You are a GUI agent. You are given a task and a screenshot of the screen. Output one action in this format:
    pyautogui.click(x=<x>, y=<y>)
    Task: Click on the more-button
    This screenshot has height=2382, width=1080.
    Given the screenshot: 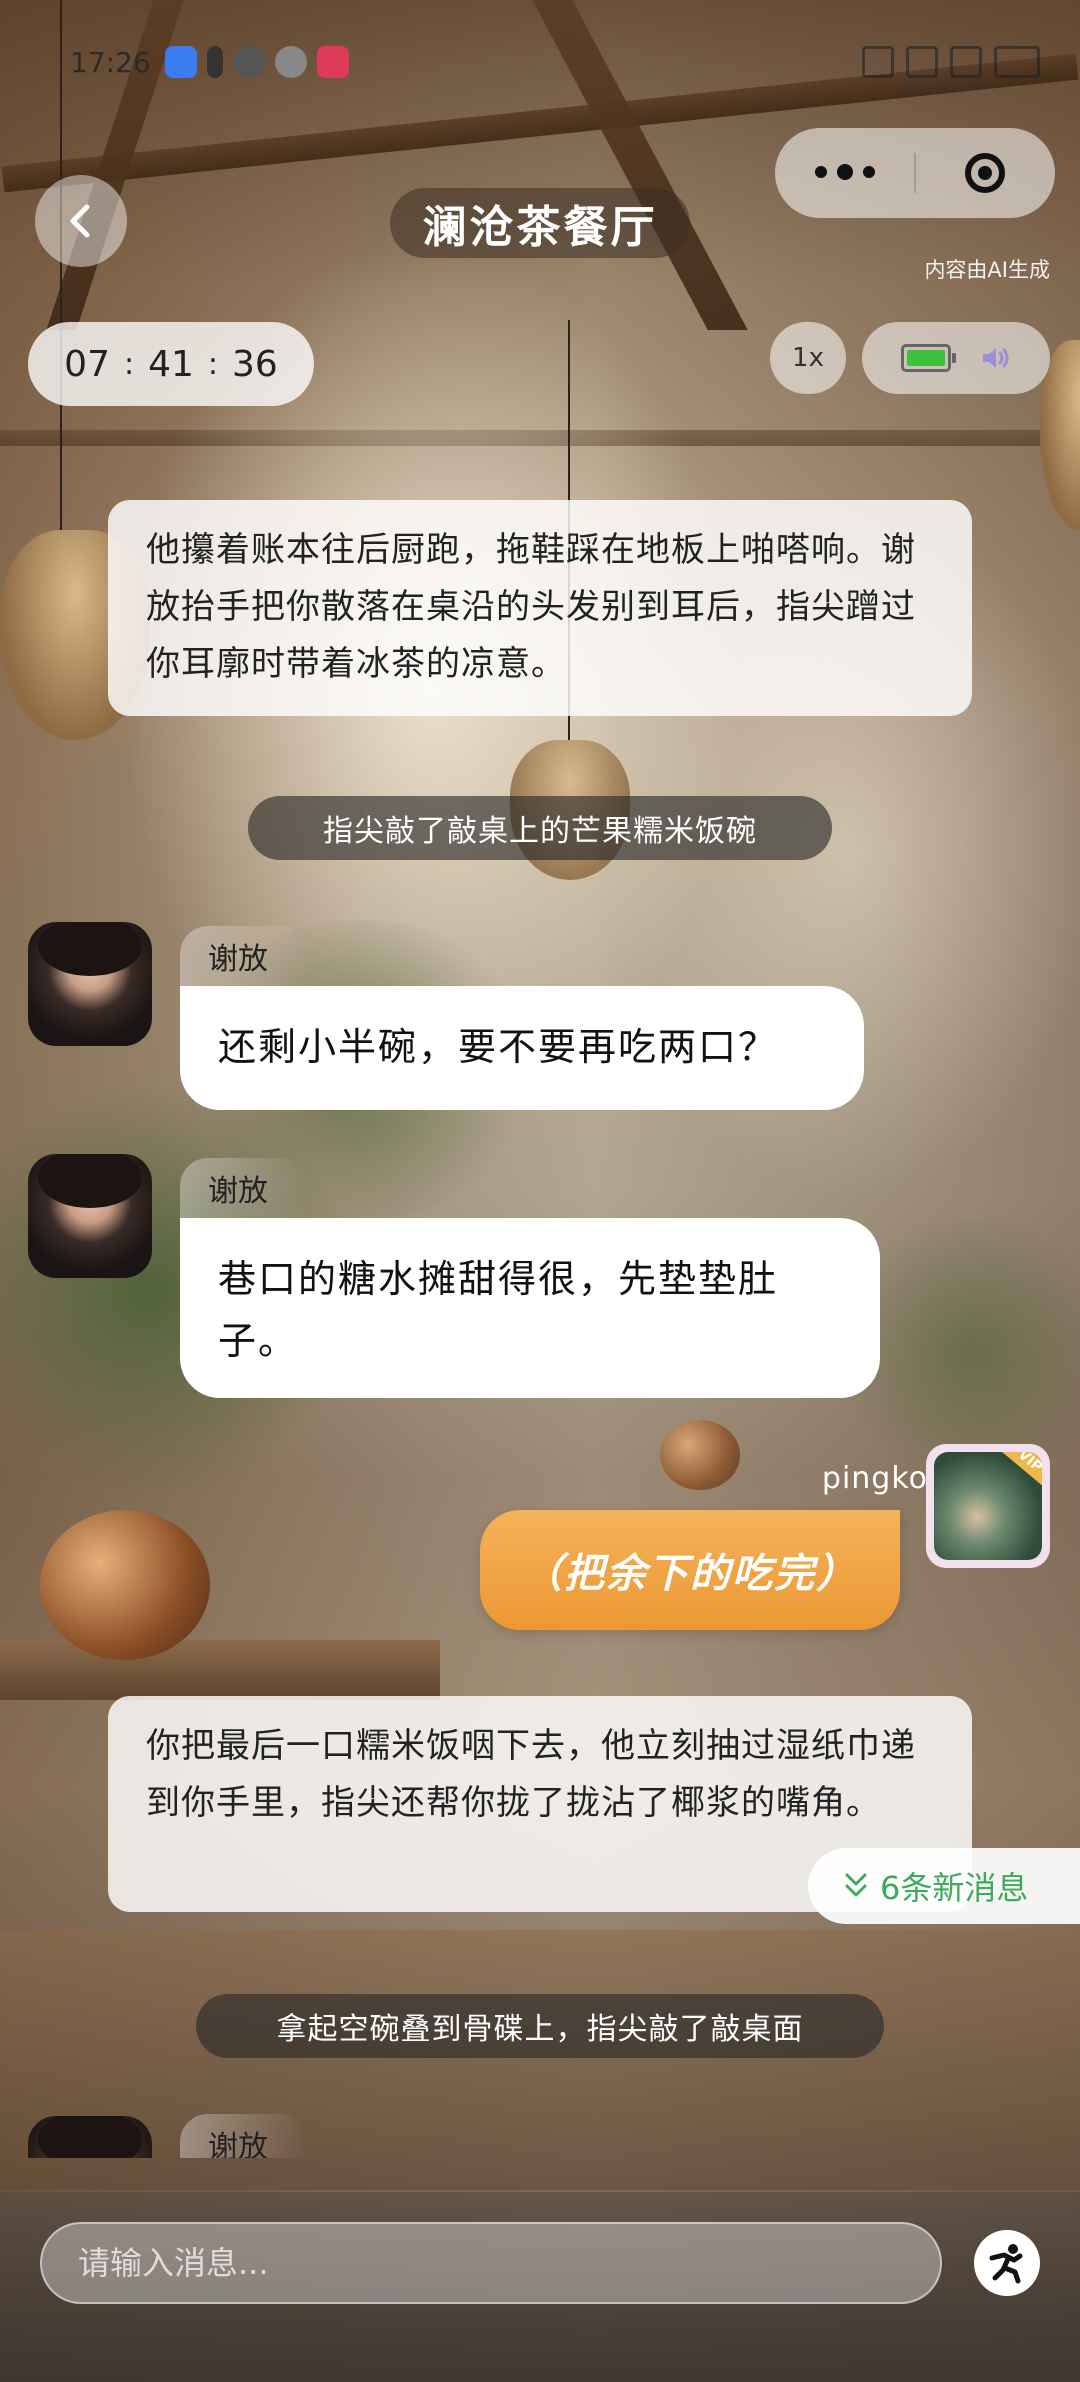 What is the action you would take?
    pyautogui.click(x=844, y=172)
    